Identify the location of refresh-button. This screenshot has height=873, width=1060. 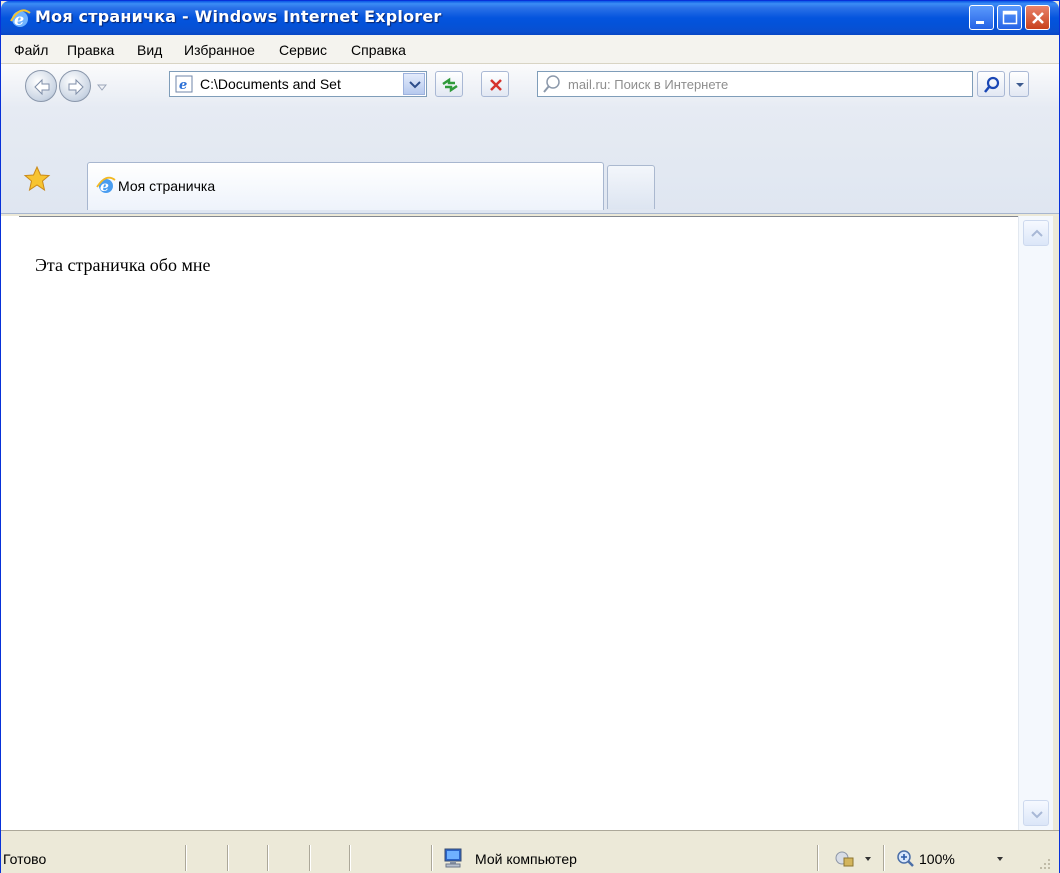
(449, 84).